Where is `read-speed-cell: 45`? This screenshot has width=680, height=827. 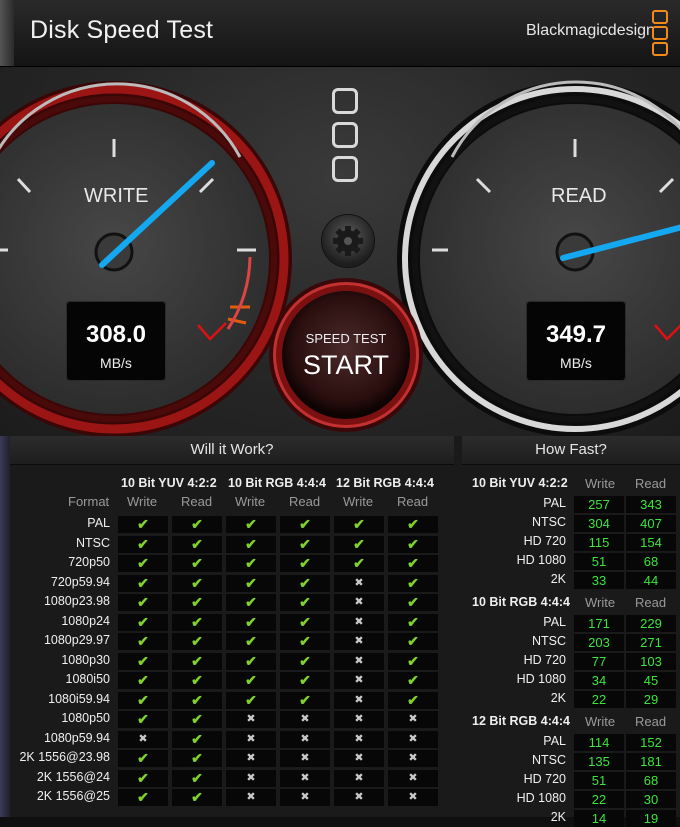
read-speed-cell: 45 is located at coordinates (651, 680).